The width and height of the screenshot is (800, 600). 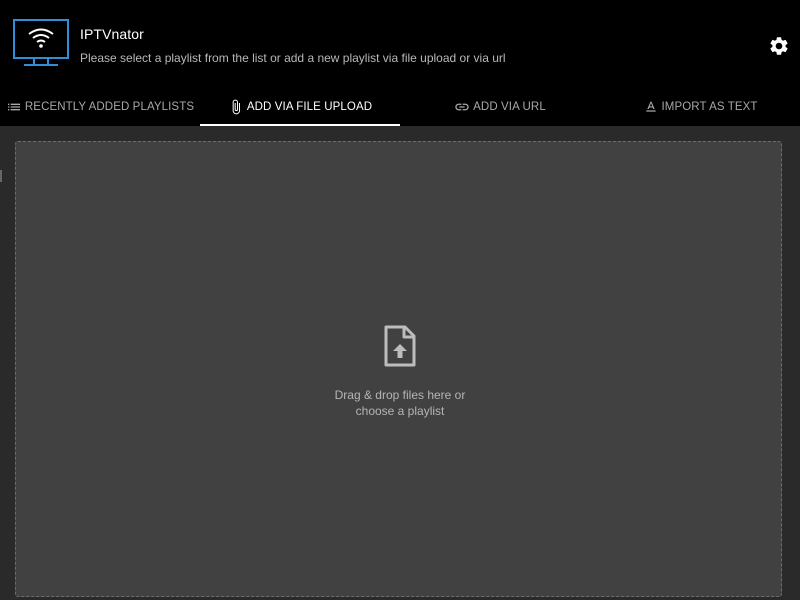 What do you see at coordinates (400, 346) in the screenshot?
I see `file-upload-icon` at bounding box center [400, 346].